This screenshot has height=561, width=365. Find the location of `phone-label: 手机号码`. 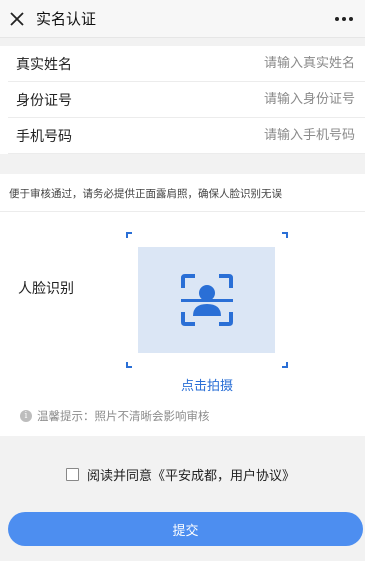

phone-label: 手机号码 is located at coordinates (44, 136).